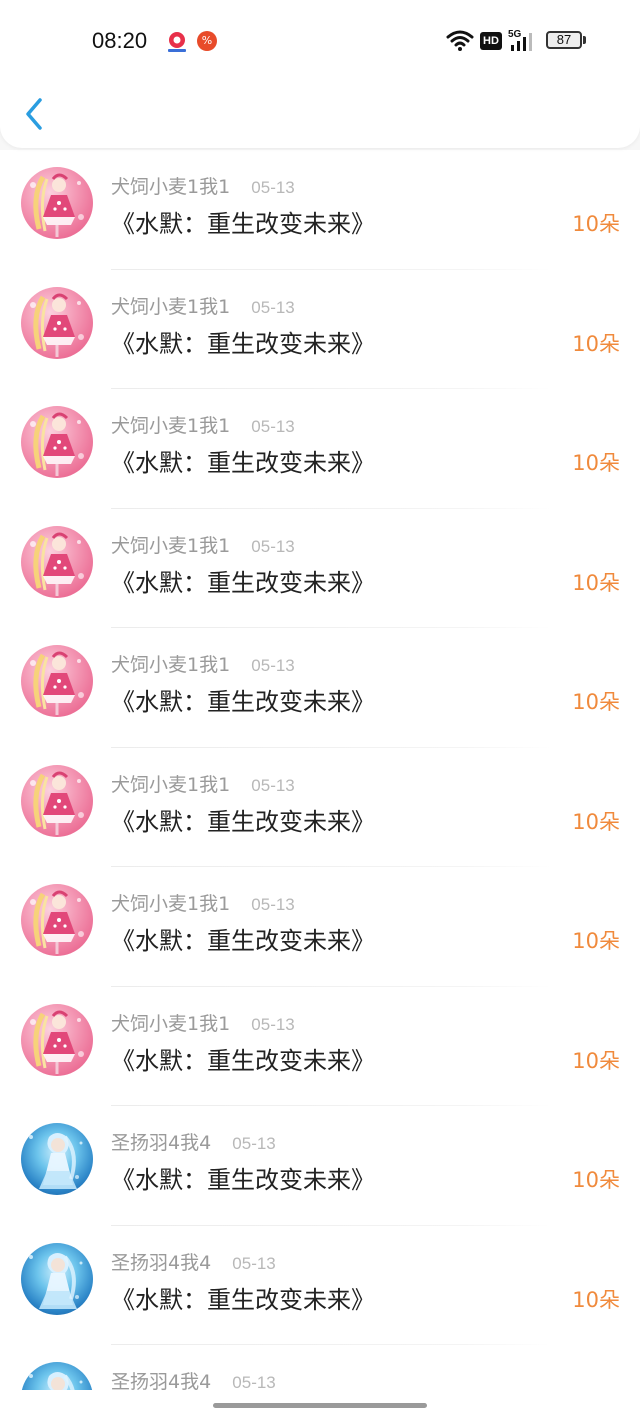  I want to click on list-item-5: 犬饲小麦1我1 05-13 《水默：重生改变未来》 10朵, so click(320, 688).